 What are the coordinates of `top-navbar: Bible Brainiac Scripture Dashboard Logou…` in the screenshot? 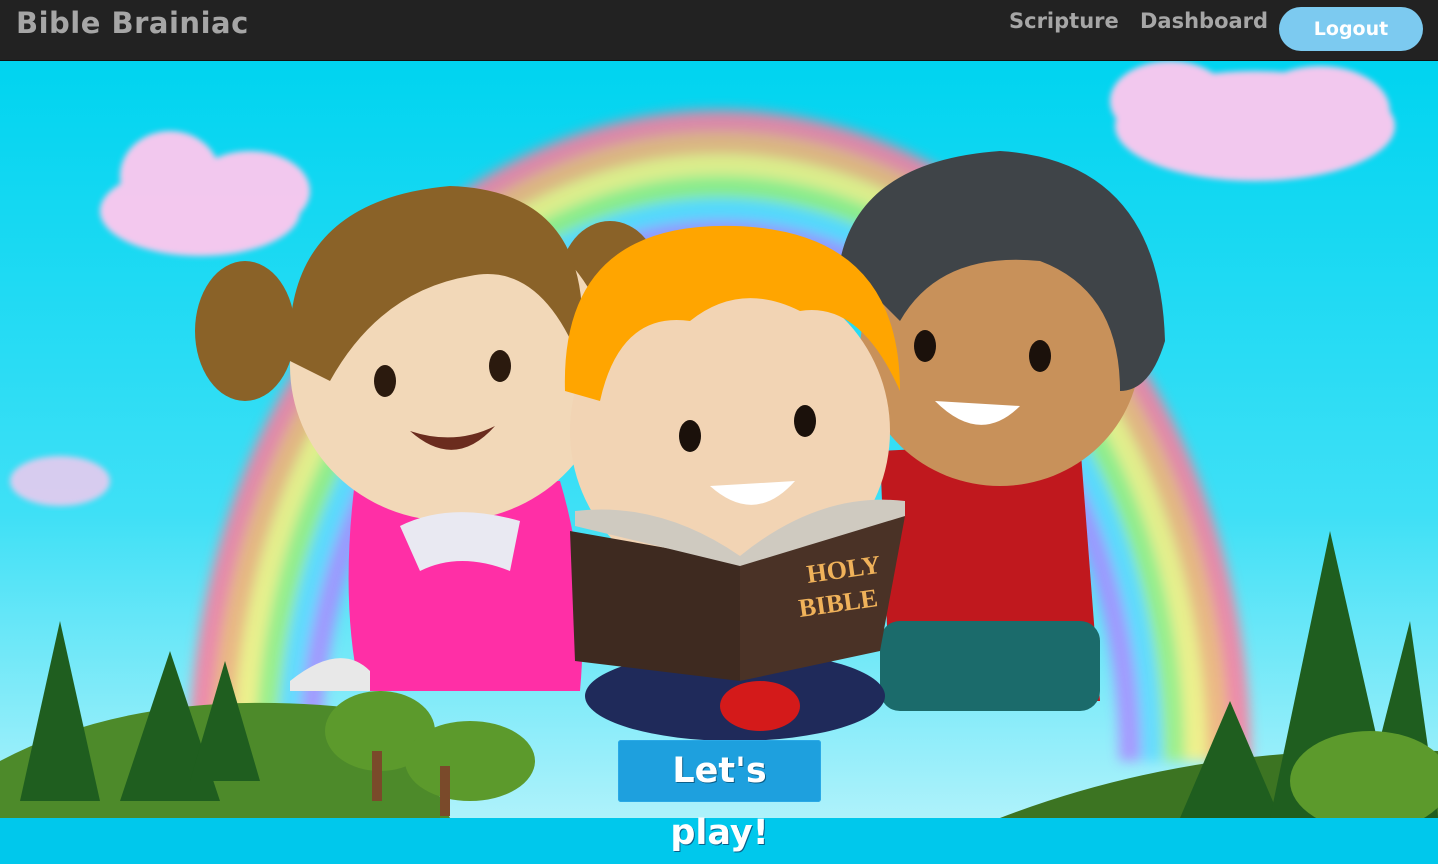 It's located at (719, 30).